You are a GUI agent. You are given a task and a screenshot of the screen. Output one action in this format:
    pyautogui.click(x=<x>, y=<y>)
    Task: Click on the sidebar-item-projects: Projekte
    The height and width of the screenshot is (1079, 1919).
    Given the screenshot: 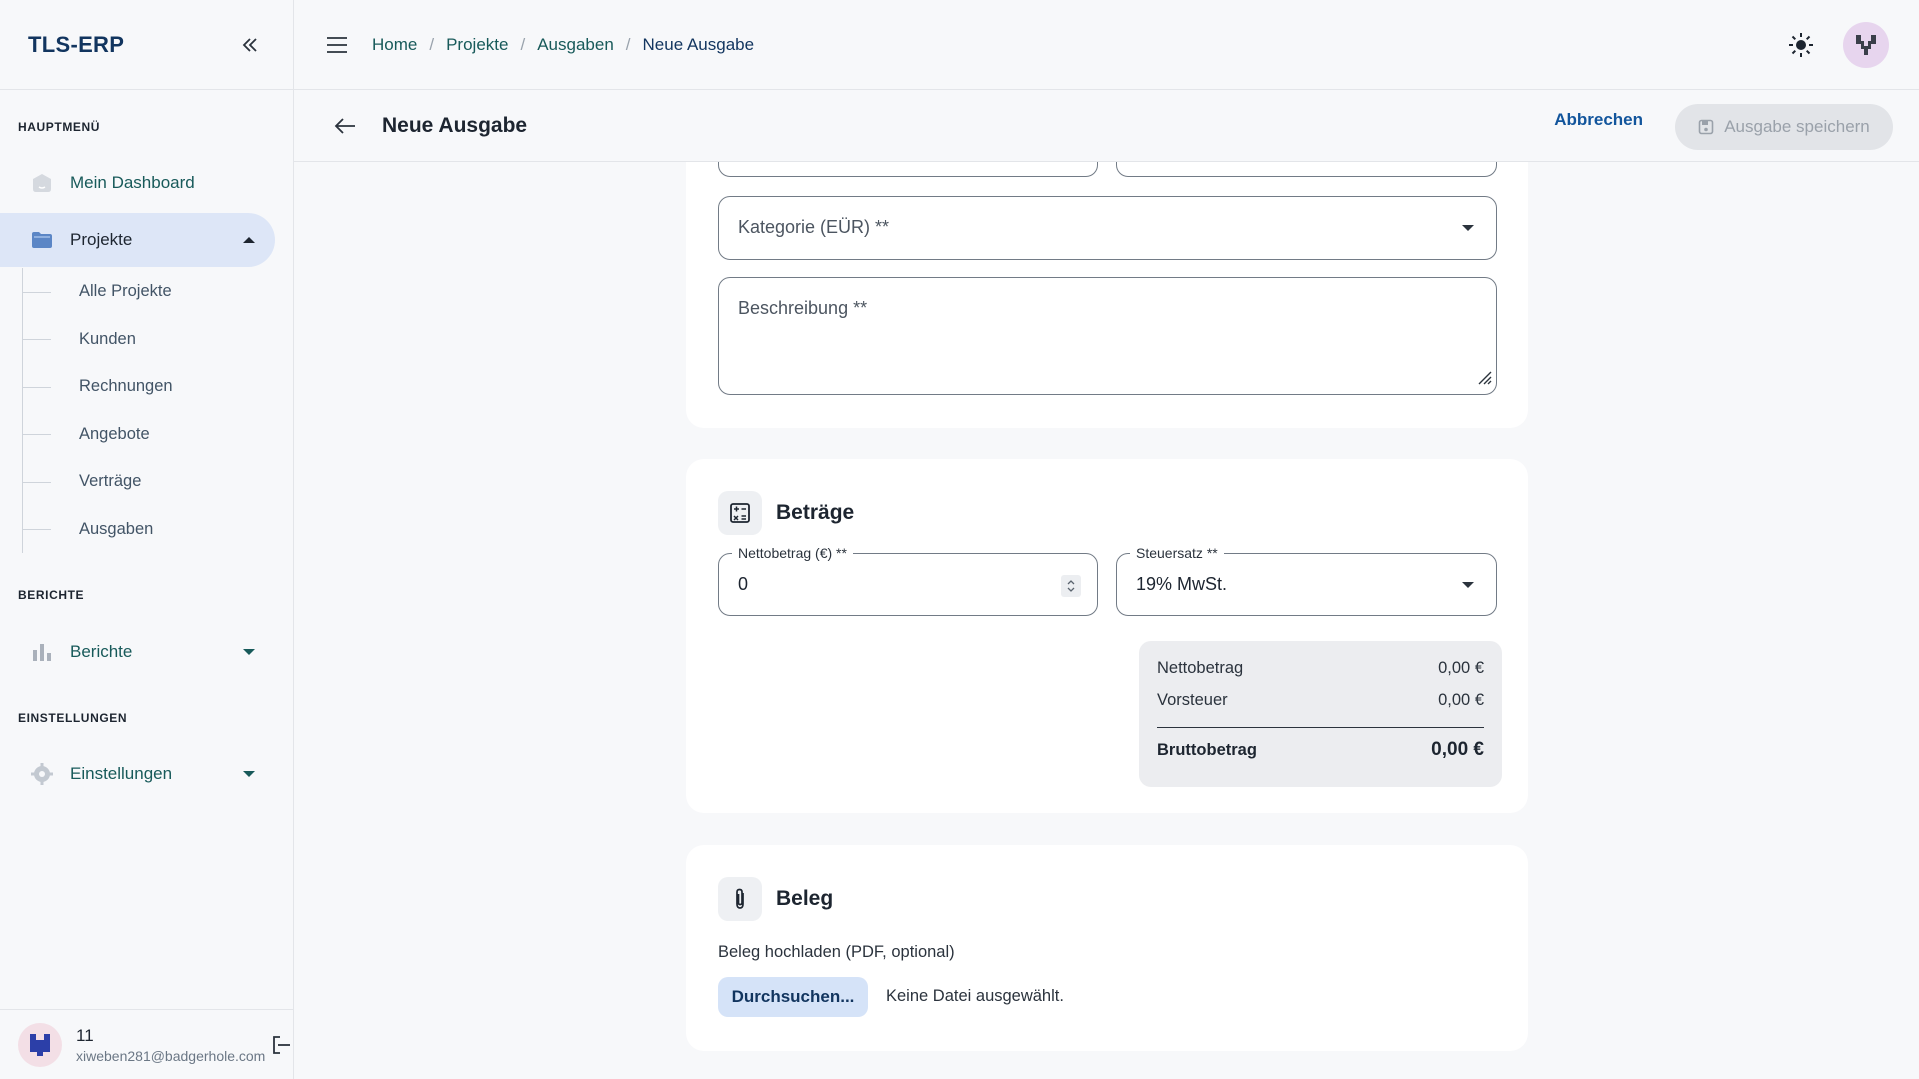 What is the action you would take?
    pyautogui.click(x=137, y=240)
    